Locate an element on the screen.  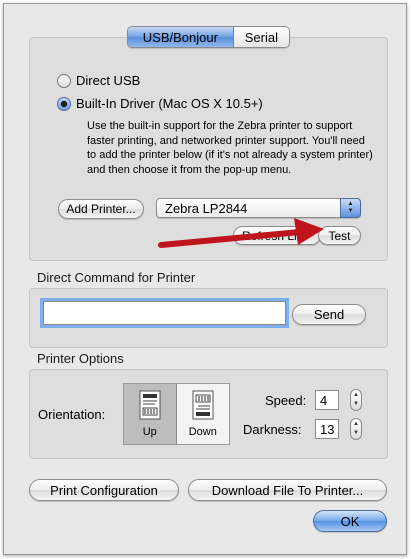
printer-popup-value: Zebra LP2844 is located at coordinates (206, 208).